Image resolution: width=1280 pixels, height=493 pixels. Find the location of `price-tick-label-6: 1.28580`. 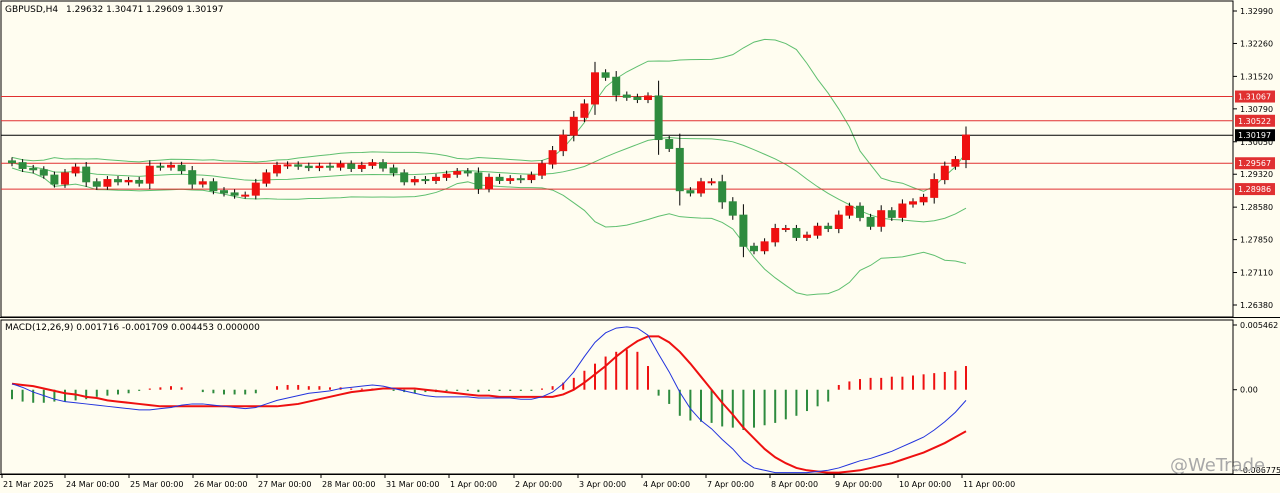

price-tick-label-6: 1.28580 is located at coordinates (1256, 207).